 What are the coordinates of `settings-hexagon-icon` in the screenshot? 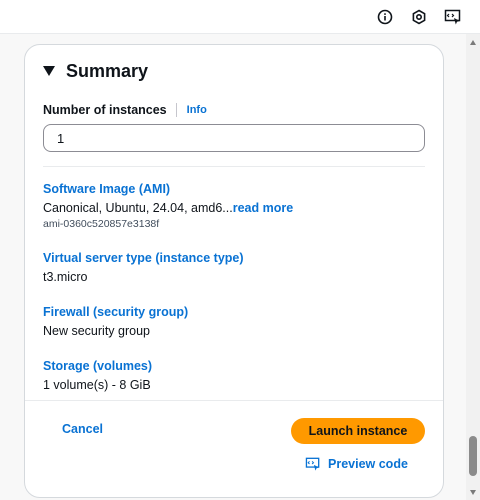 It's located at (419, 17).